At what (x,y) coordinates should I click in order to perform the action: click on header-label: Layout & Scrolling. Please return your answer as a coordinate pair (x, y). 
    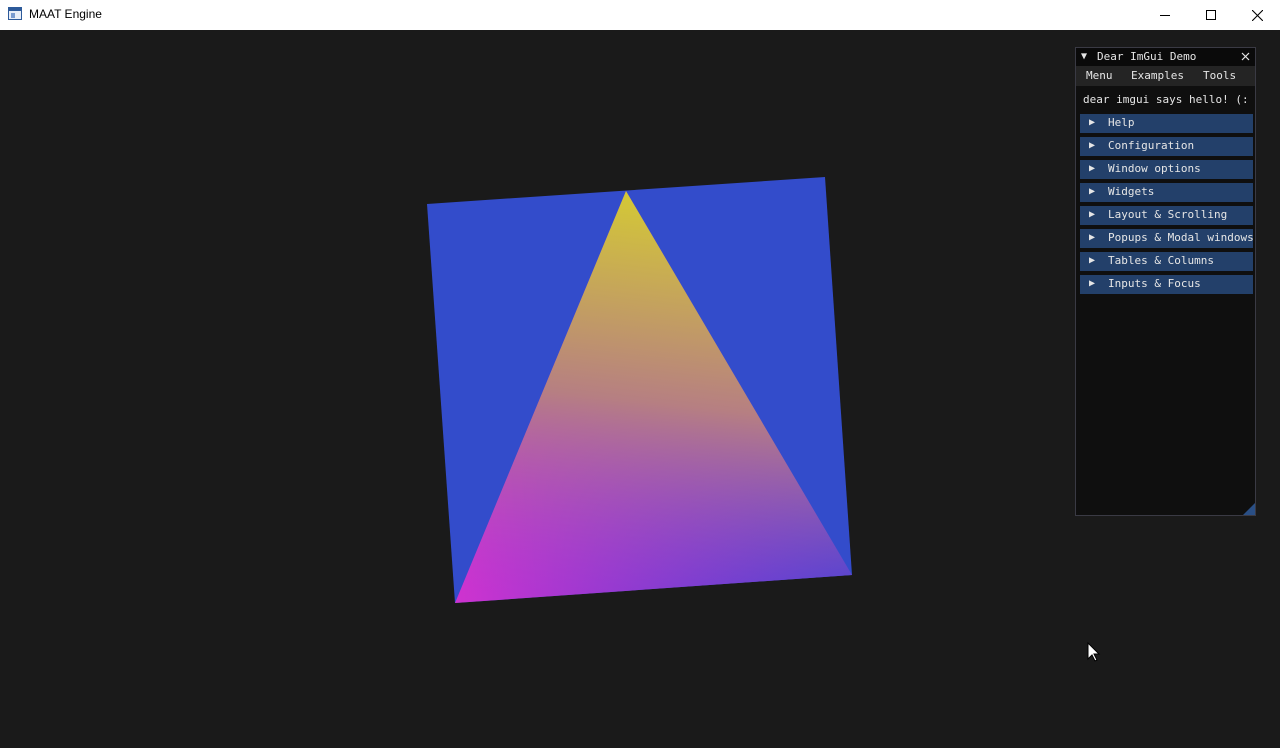
    Looking at the image, I should click on (1168, 214).